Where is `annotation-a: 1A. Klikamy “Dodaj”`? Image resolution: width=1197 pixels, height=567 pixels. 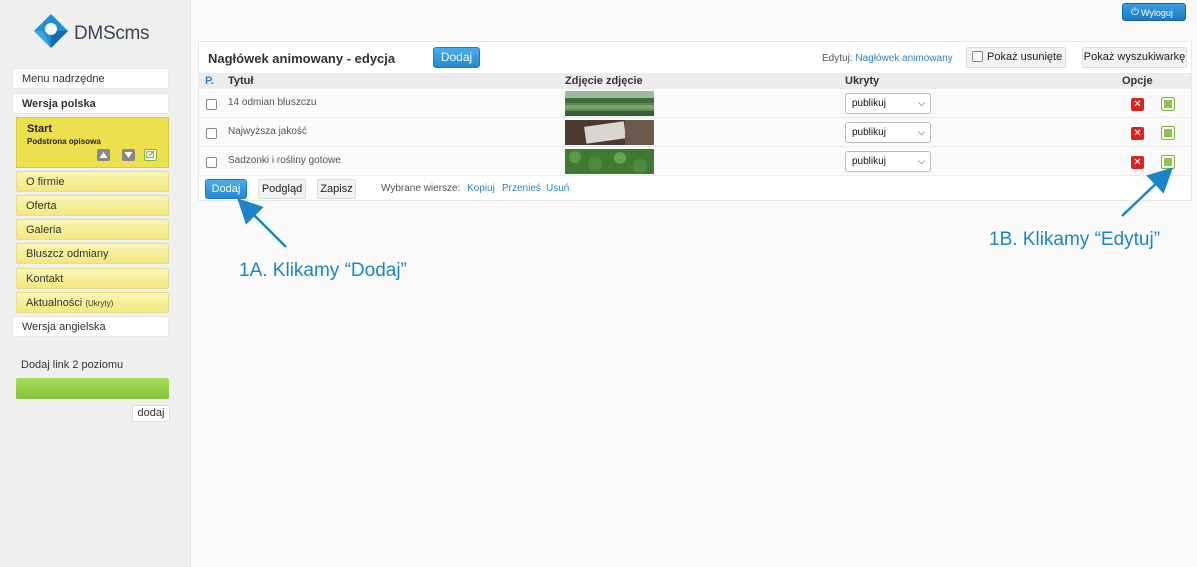
annotation-a: 1A. Klikamy “Dodaj” is located at coordinates (323, 270).